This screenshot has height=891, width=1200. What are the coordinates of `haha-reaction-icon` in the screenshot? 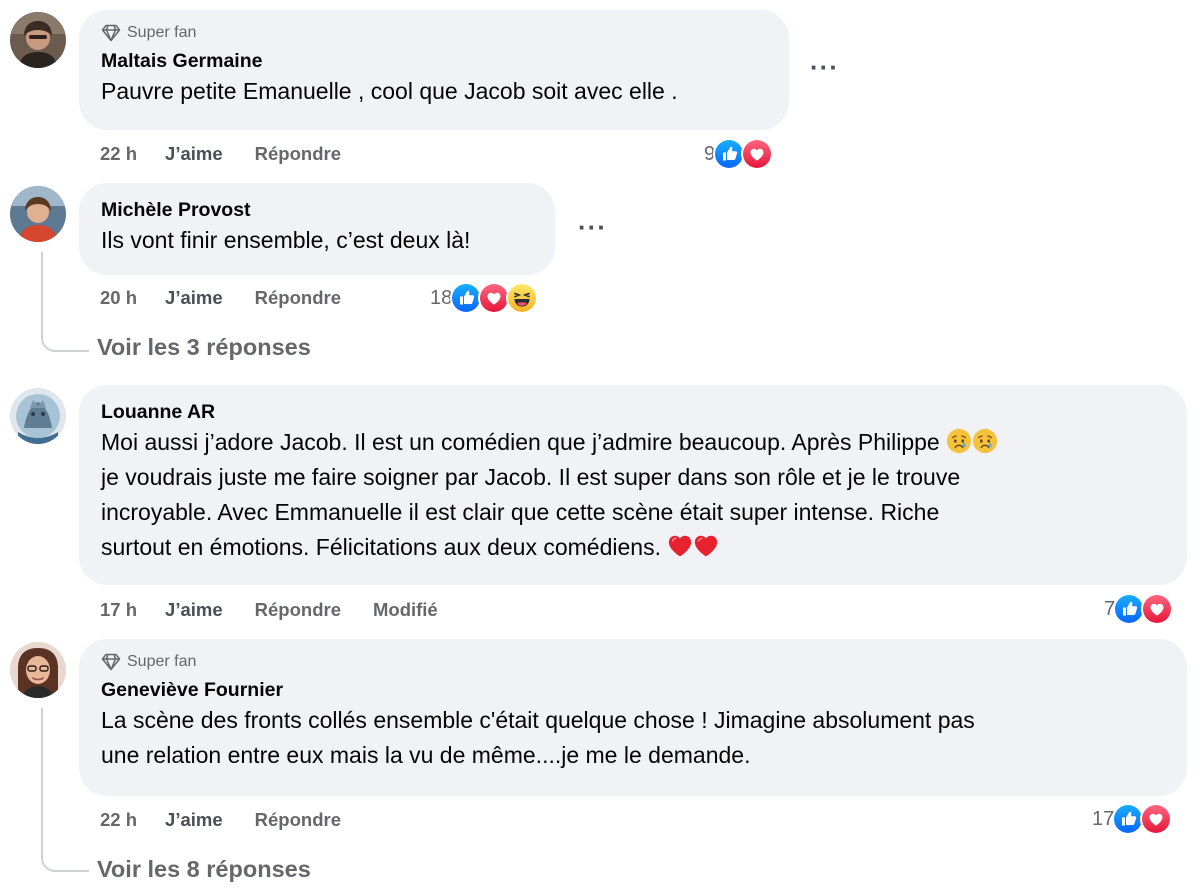 It's located at (522, 298).